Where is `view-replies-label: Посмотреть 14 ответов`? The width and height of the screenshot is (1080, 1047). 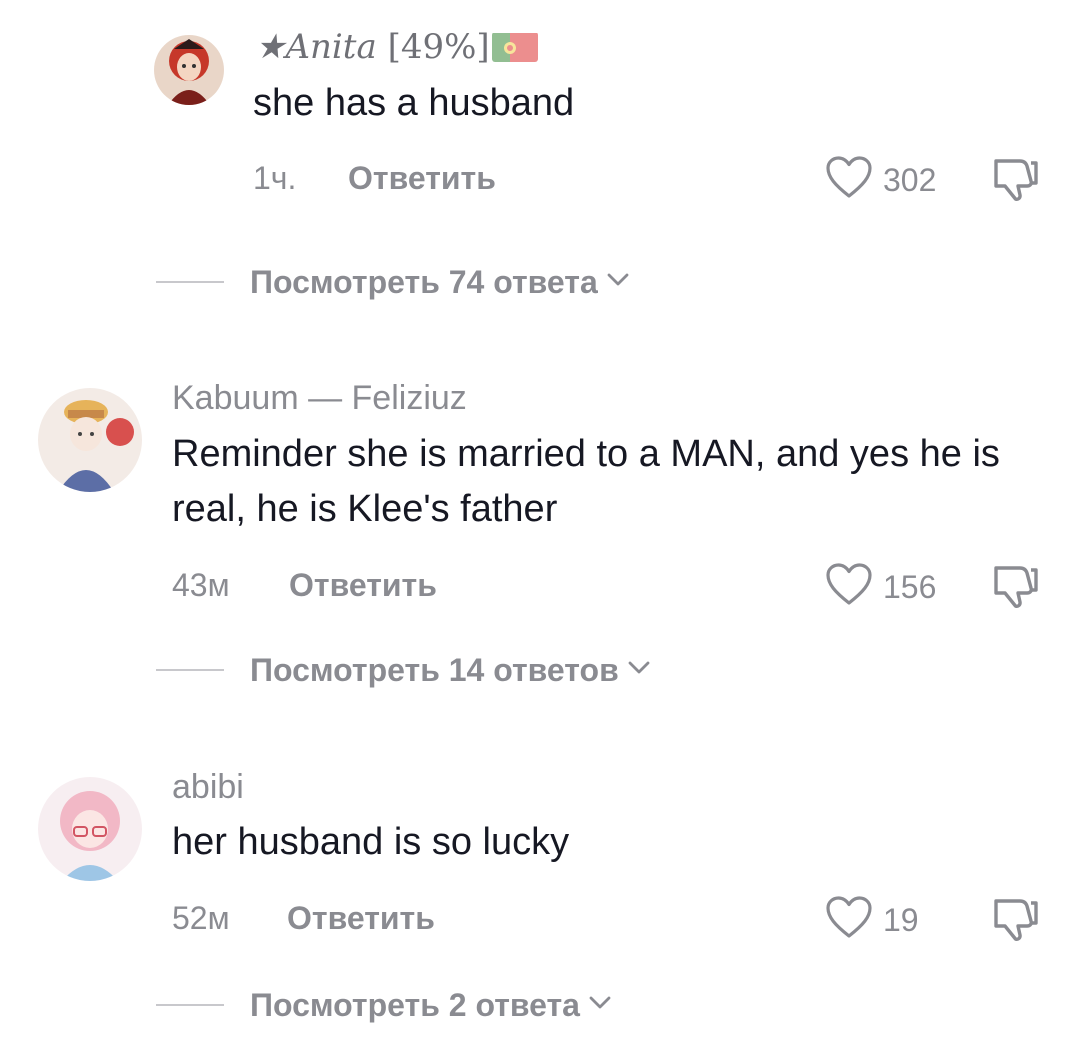
view-replies-label: Посмотреть 14 ответов is located at coordinates (434, 670).